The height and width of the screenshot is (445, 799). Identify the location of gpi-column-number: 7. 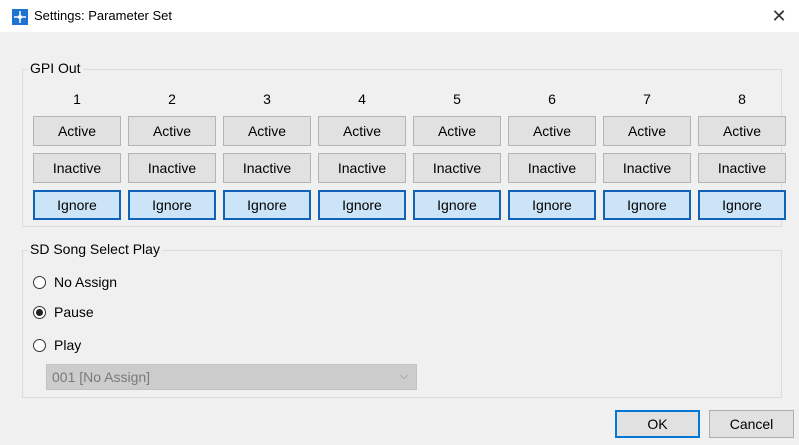
(647, 99).